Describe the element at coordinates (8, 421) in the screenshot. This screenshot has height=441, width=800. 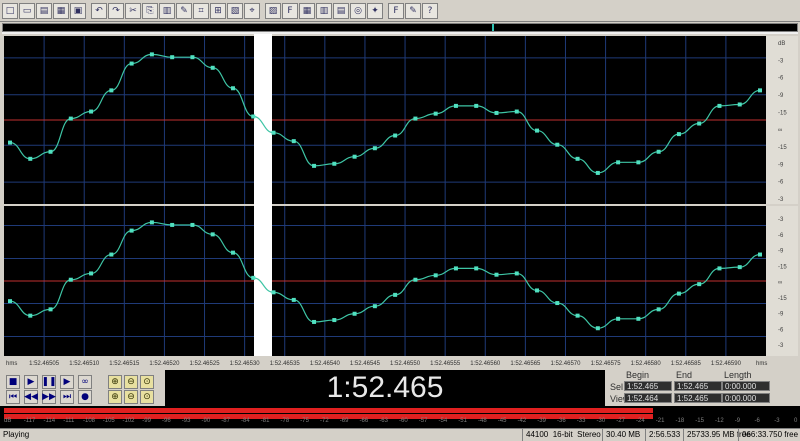
I see `meter-scale-label: dB` at that location.